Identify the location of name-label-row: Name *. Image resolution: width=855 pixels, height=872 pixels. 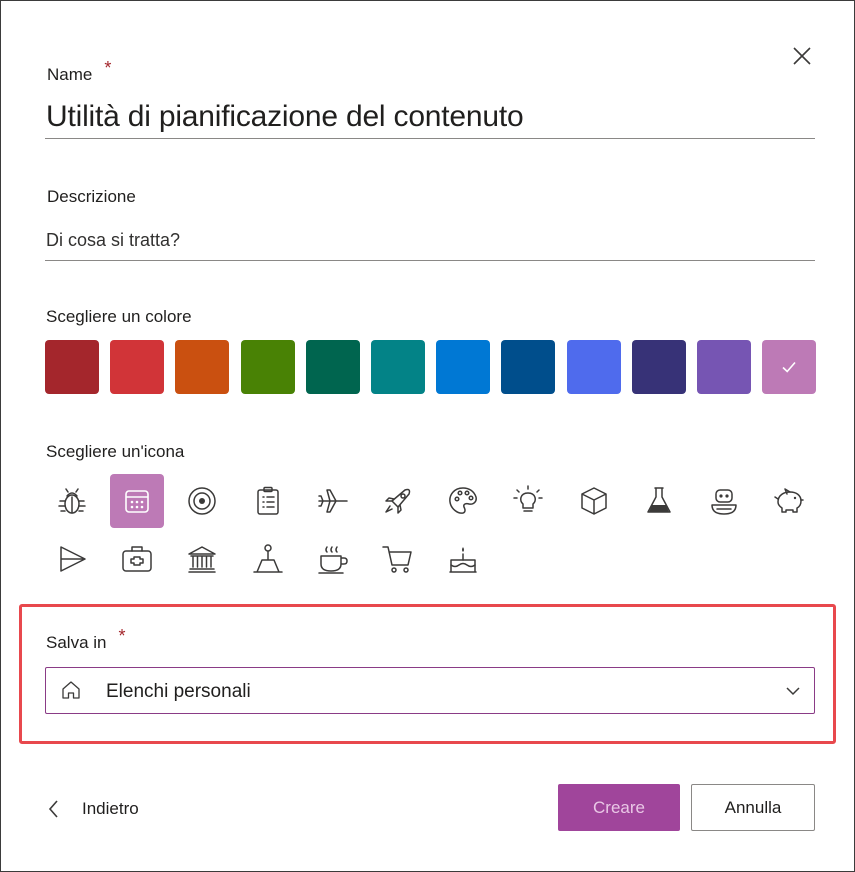
(79, 71).